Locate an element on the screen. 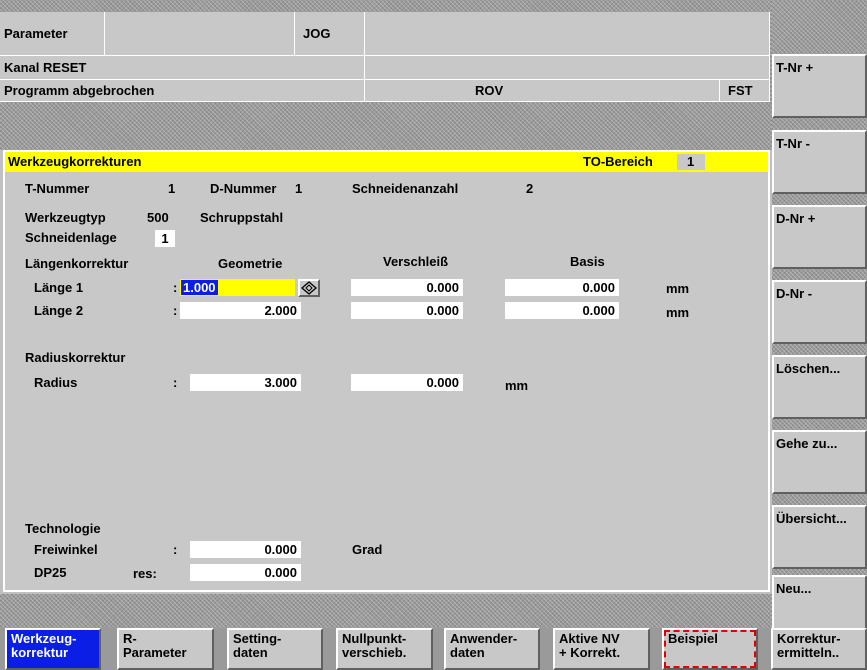  laenge2-geometrie-input: 2.000 is located at coordinates (240, 310).